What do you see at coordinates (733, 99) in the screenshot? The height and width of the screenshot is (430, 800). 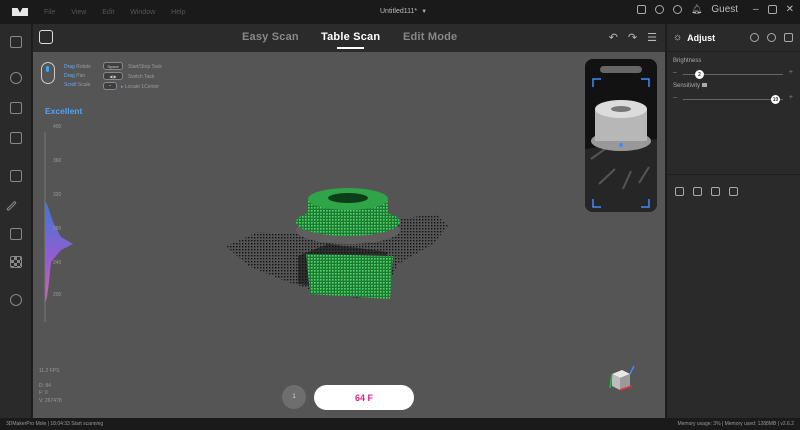 I see `sensitivity-slider: – 10 +` at bounding box center [733, 99].